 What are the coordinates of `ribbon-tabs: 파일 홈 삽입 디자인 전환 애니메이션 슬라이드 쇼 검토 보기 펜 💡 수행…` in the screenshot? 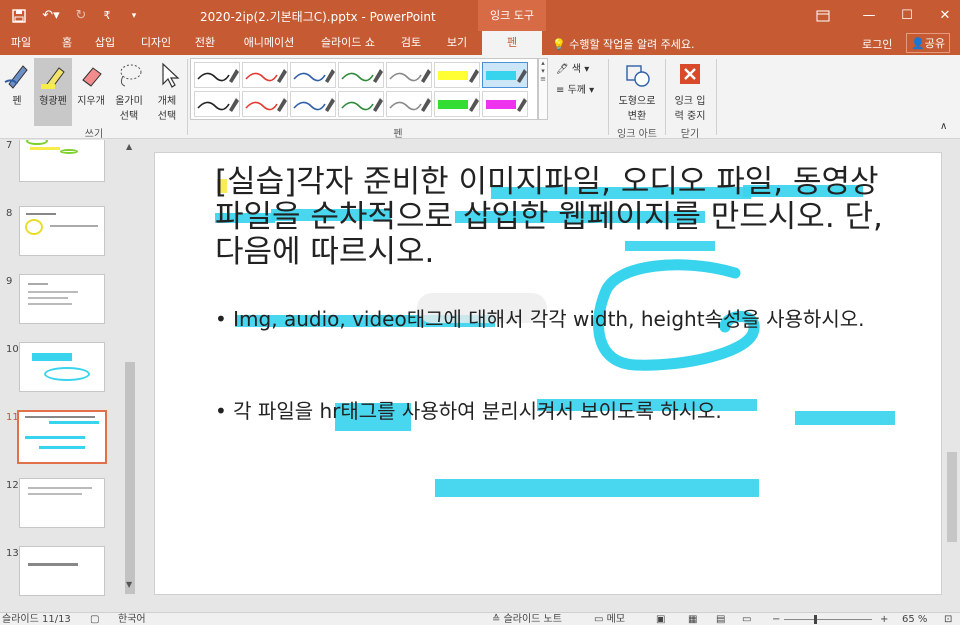 It's located at (480, 43).